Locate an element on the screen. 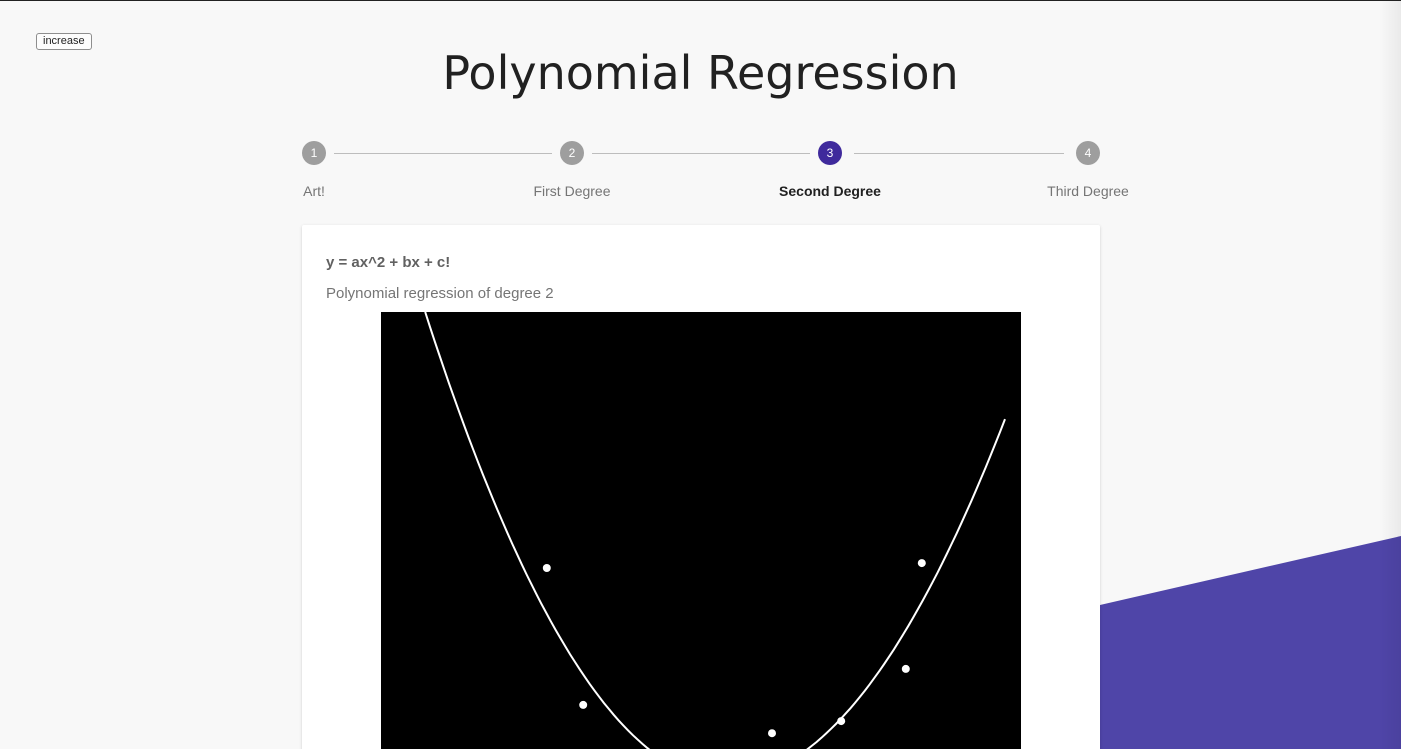 Image resolution: width=1401 pixels, height=749 pixels. card-title: y = ax^2 + bx + c! is located at coordinates (388, 262).